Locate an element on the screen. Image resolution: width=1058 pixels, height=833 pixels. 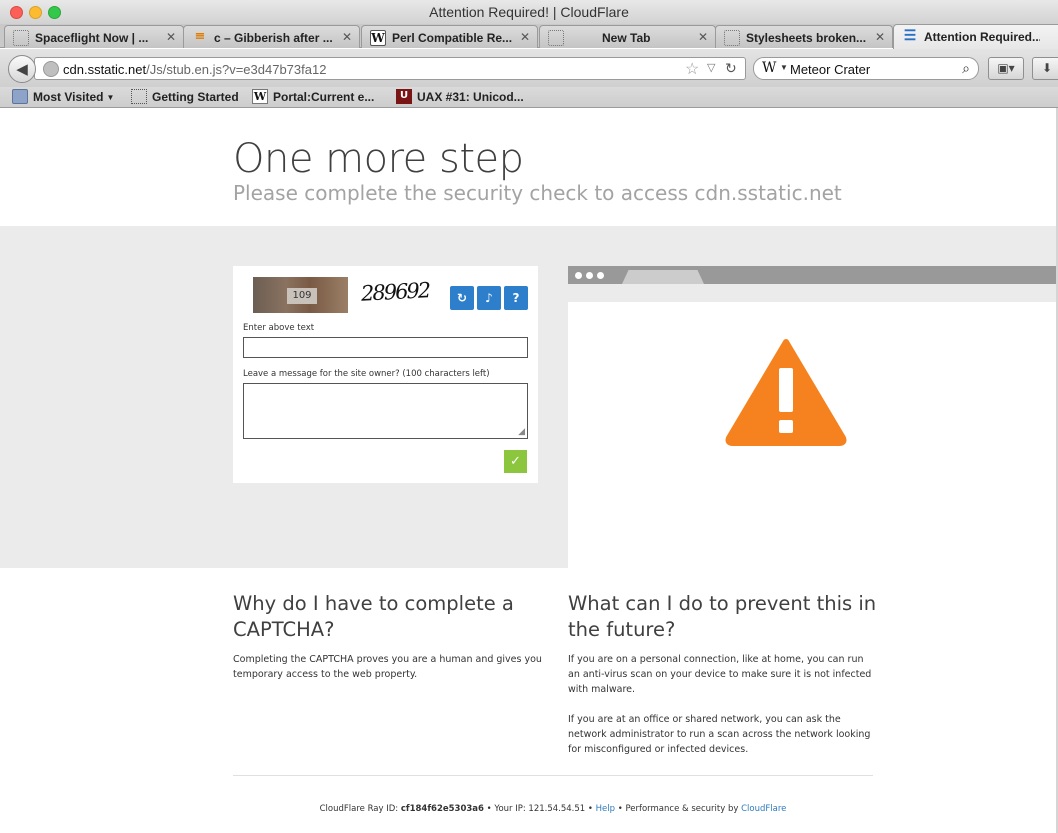
tab-spaceflight-now: Spaceflight Now | ... ✕ is located at coordinates (94, 36).